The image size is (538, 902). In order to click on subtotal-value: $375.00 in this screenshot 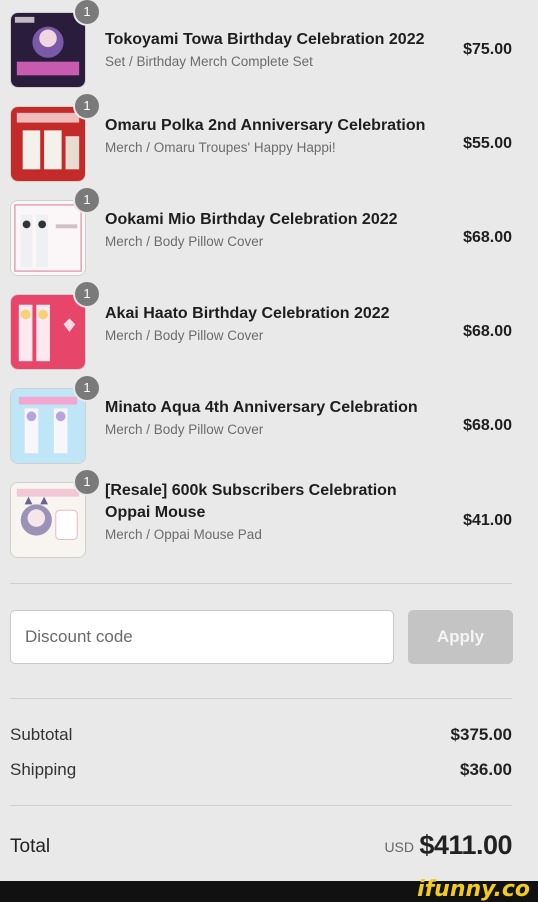, I will do `click(481, 734)`.